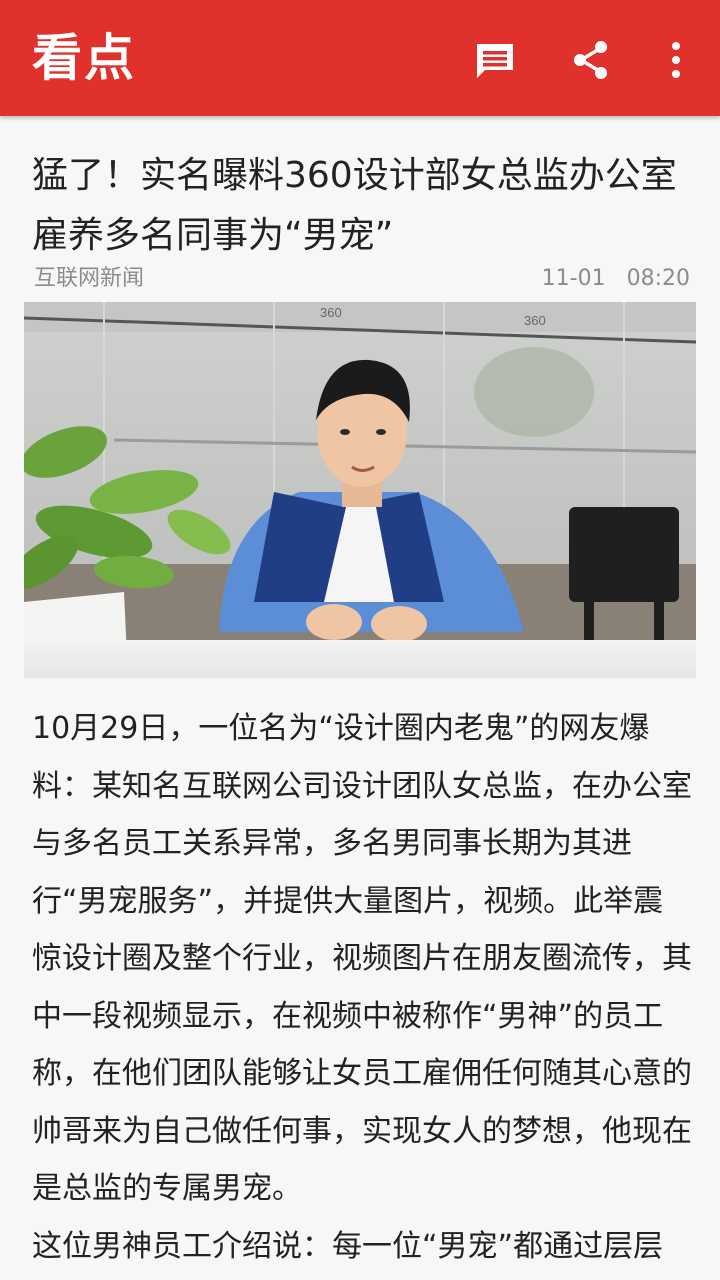 This screenshot has height=1280, width=720. What do you see at coordinates (84, 58) in the screenshot?
I see `app-title: 看点` at bounding box center [84, 58].